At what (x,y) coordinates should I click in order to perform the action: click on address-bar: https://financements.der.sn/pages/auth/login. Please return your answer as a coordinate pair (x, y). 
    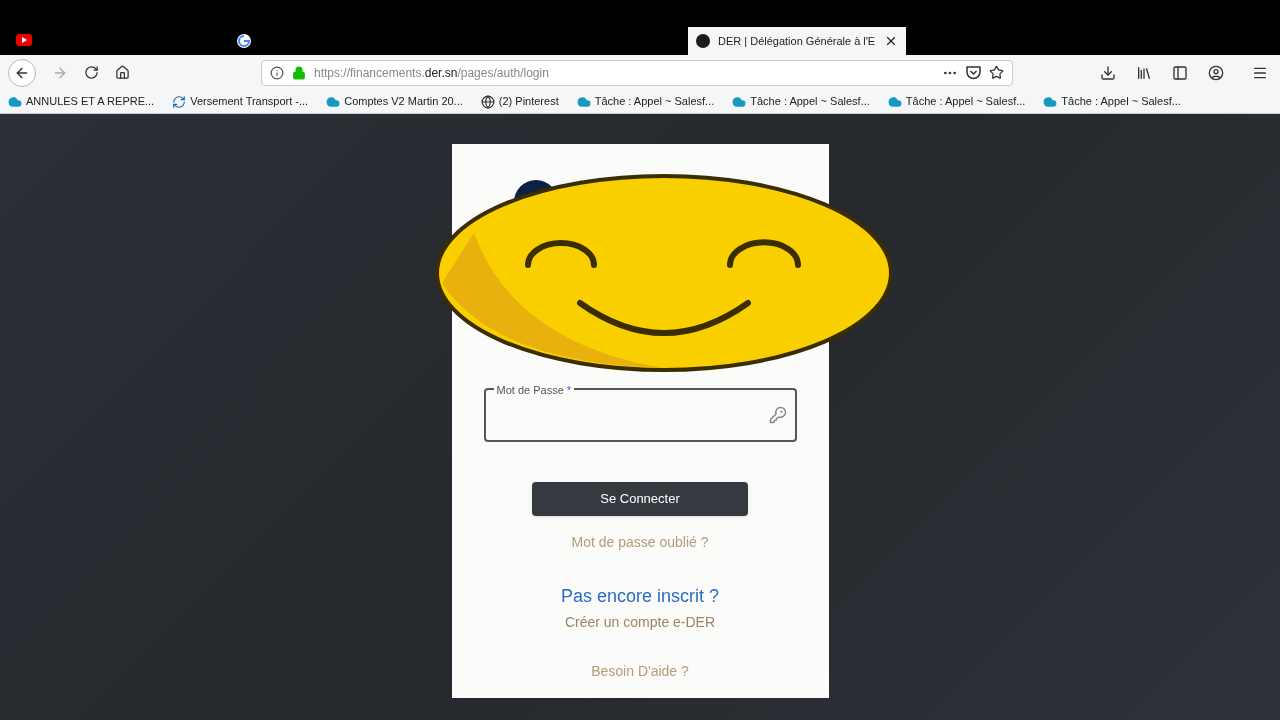
    Looking at the image, I should click on (637, 72).